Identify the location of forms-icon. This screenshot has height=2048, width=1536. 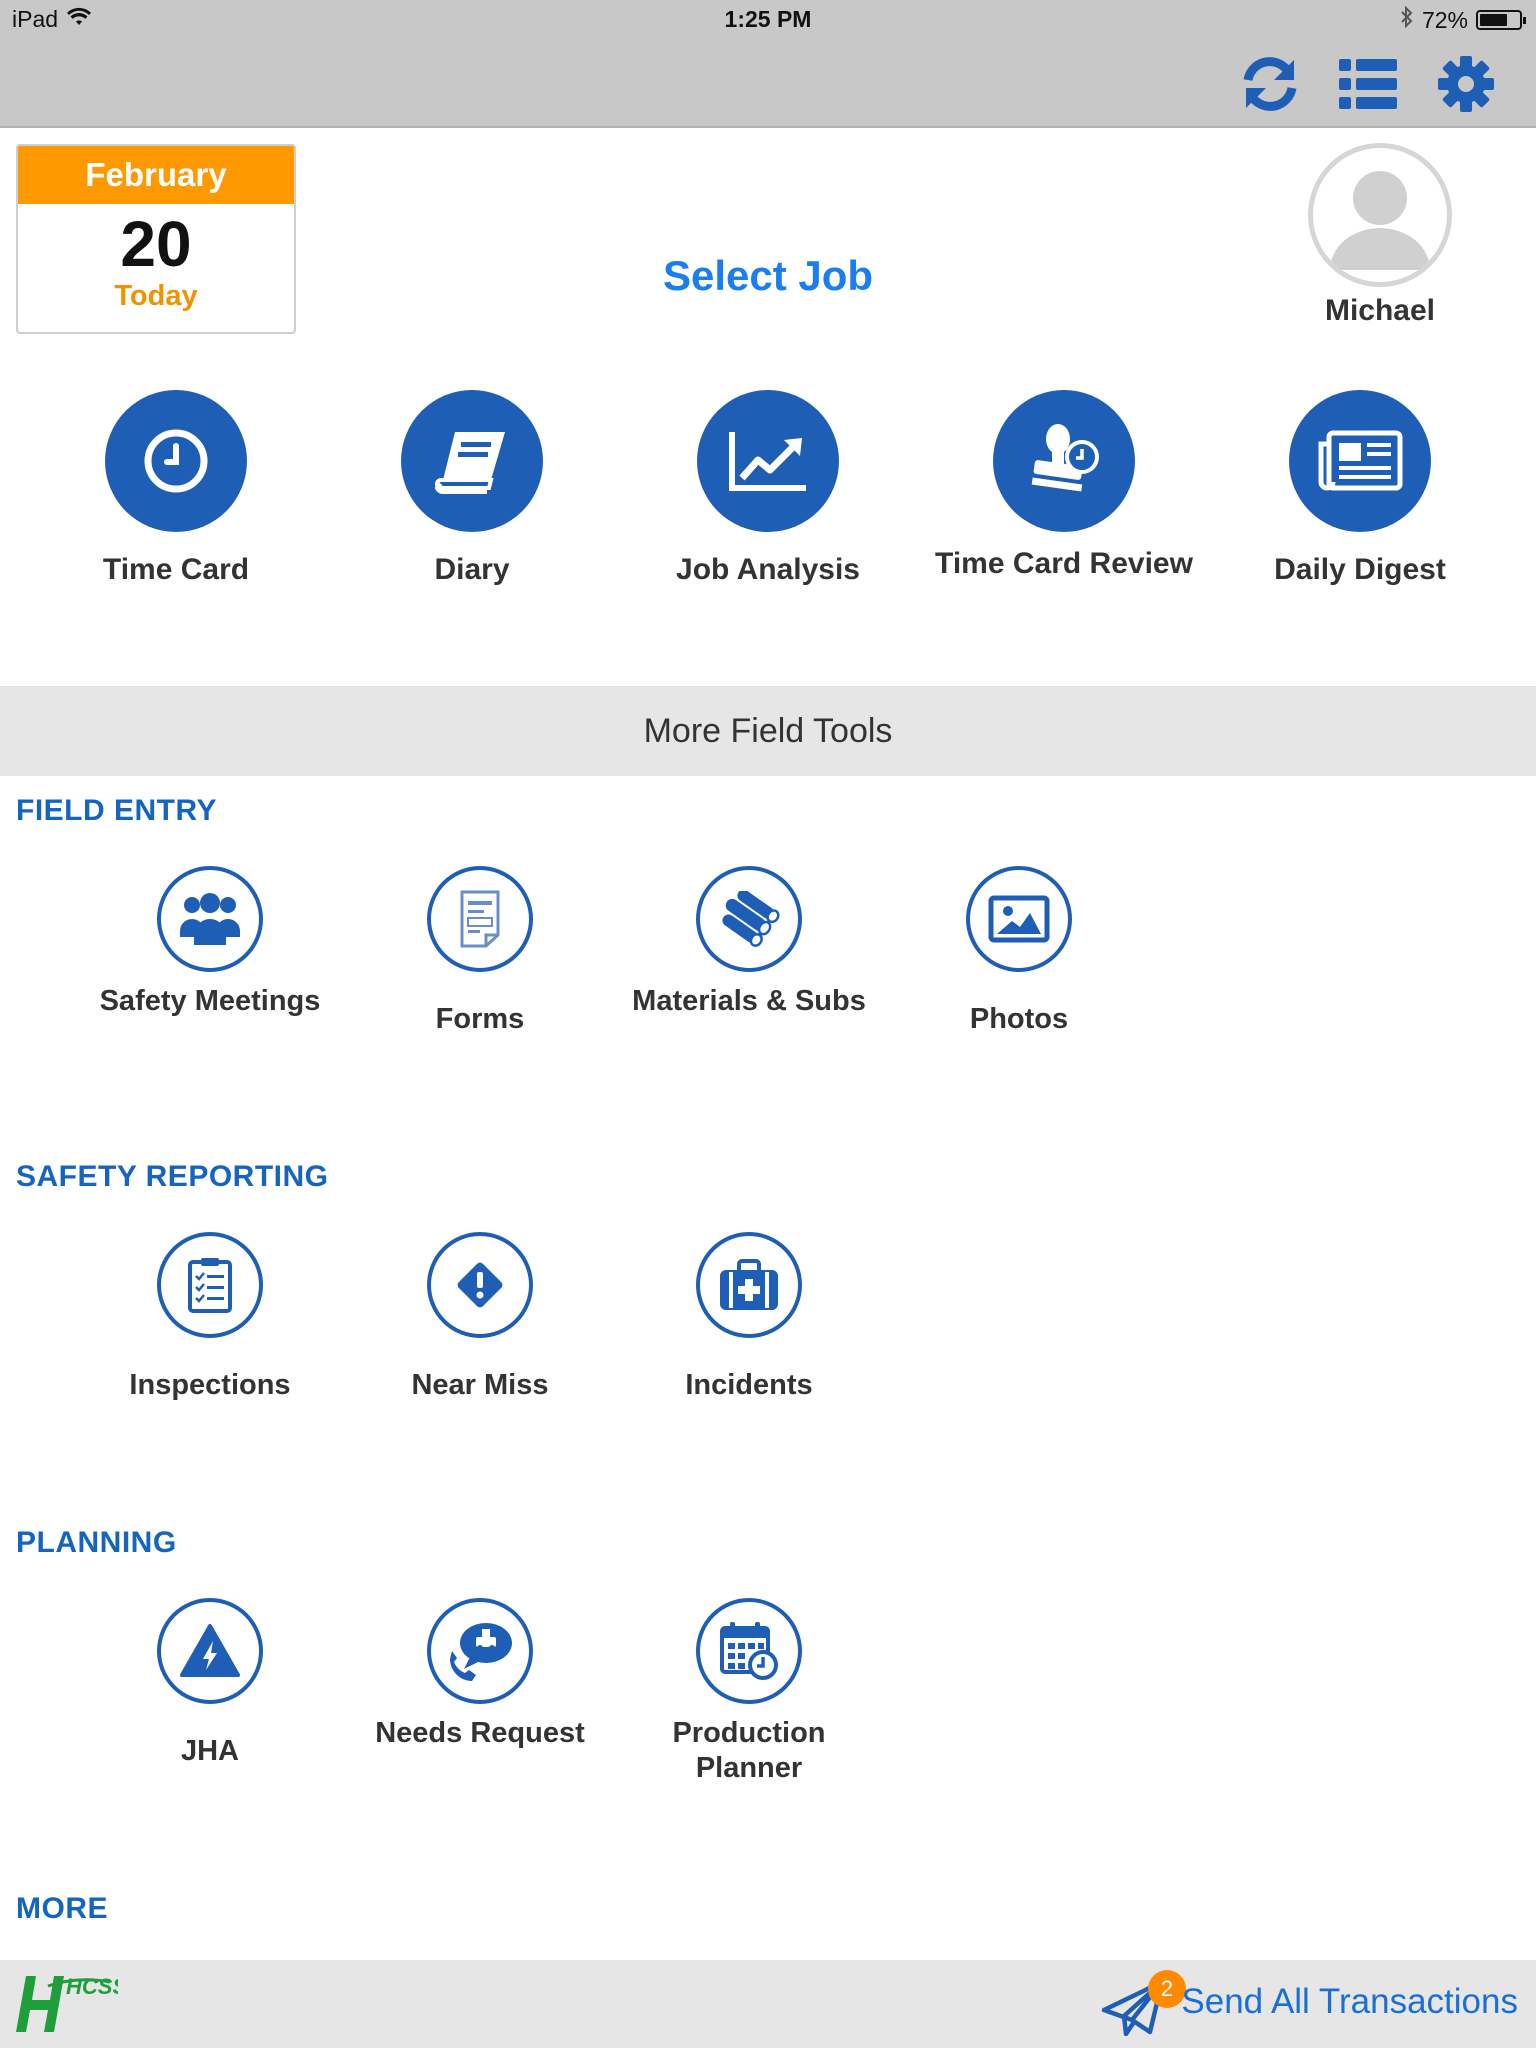
(480, 919).